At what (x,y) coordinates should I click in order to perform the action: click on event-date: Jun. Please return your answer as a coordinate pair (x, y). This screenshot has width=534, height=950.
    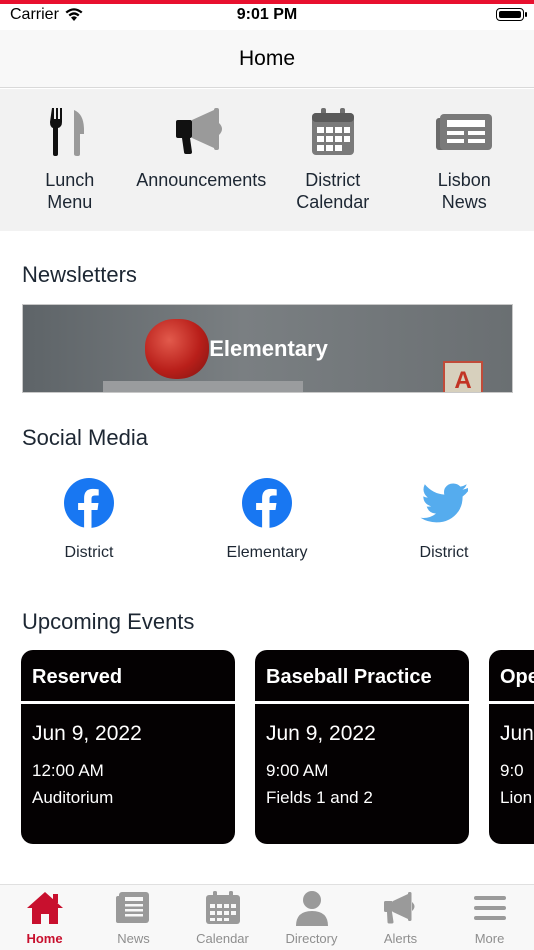
    Looking at the image, I should click on (517, 733).